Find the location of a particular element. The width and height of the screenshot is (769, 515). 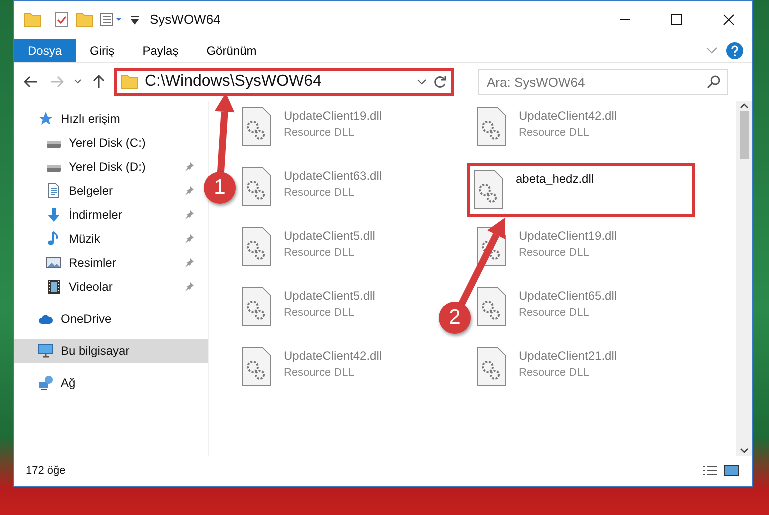

sidebar-item: Hızlı erişim is located at coordinates (107, 119).